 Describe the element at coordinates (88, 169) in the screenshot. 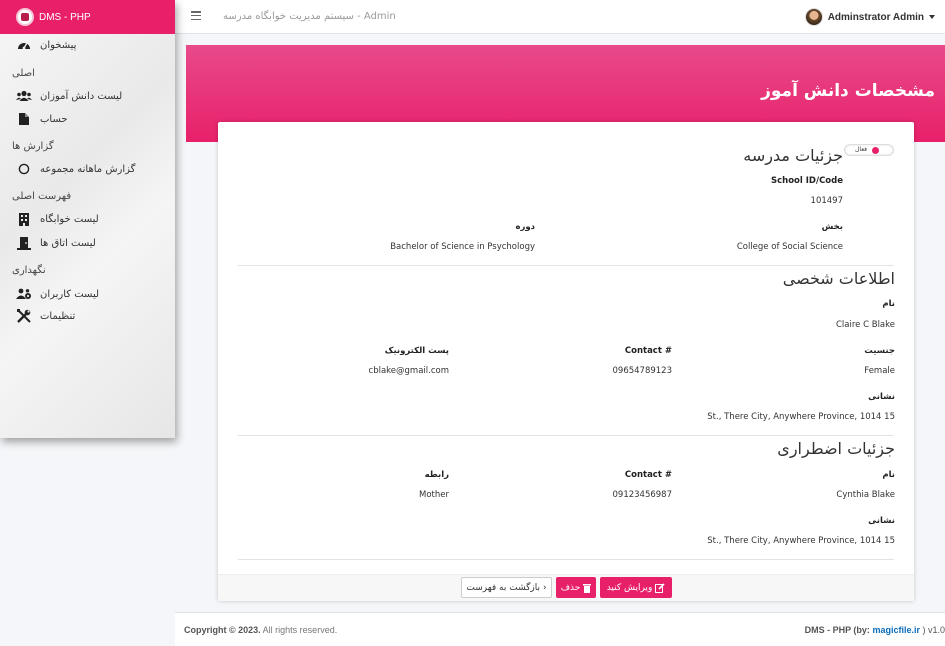

I see `sidebar-item-label: گزارش ماهانه مجموعه` at that location.